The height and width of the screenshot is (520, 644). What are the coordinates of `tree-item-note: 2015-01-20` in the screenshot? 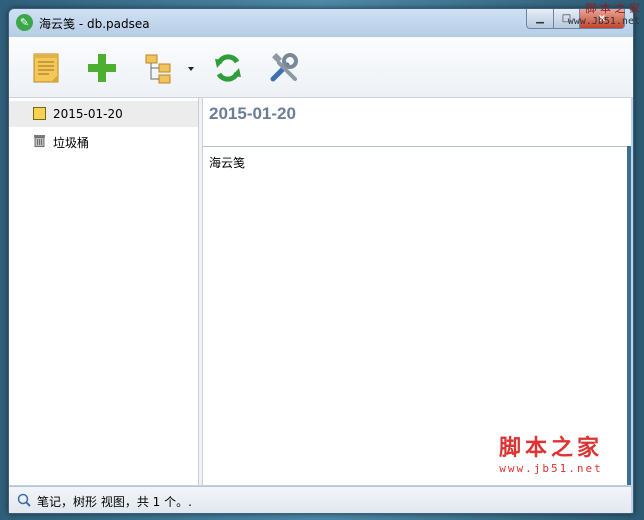 It's located at (103, 114).